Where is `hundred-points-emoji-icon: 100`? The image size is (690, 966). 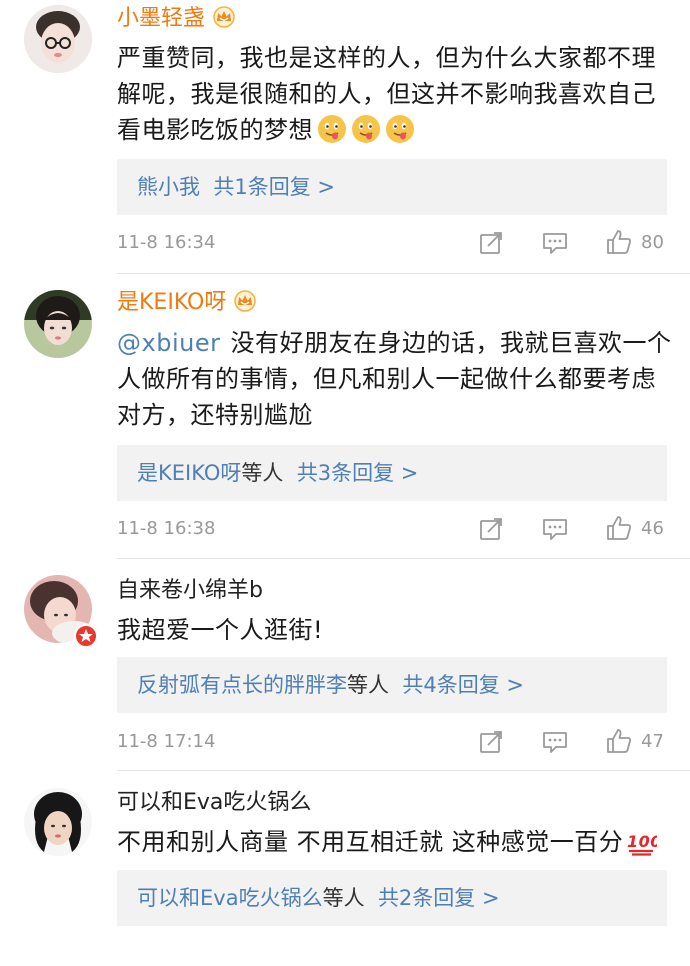 hundred-points-emoji-icon: 100 is located at coordinates (644, 847).